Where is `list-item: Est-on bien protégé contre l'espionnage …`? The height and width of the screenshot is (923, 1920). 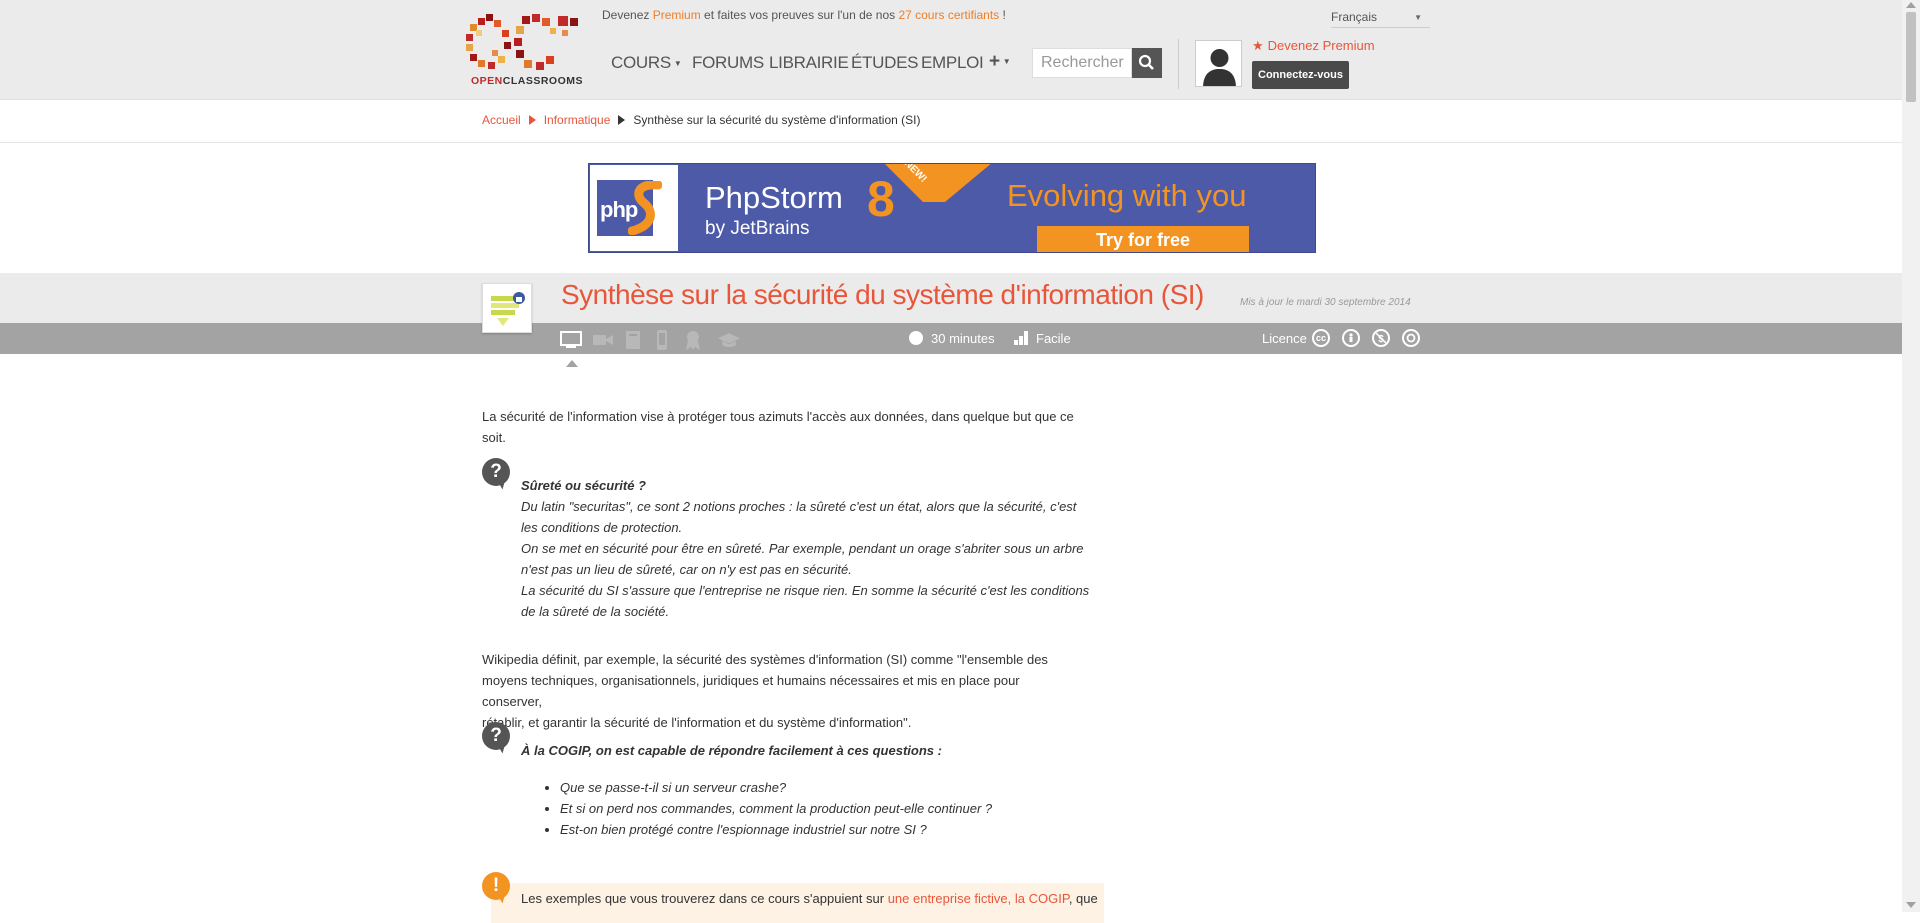
list-item: Est-on bien protégé contre l'espionnage … is located at coordinates (776, 829).